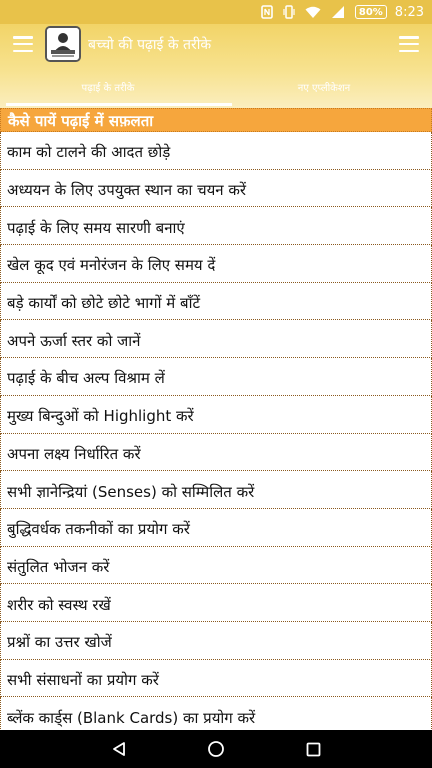 This screenshot has width=432, height=768. I want to click on tab-bar: पढ़ाई के तरीके नए एप्लीकेशन, so click(216, 88).